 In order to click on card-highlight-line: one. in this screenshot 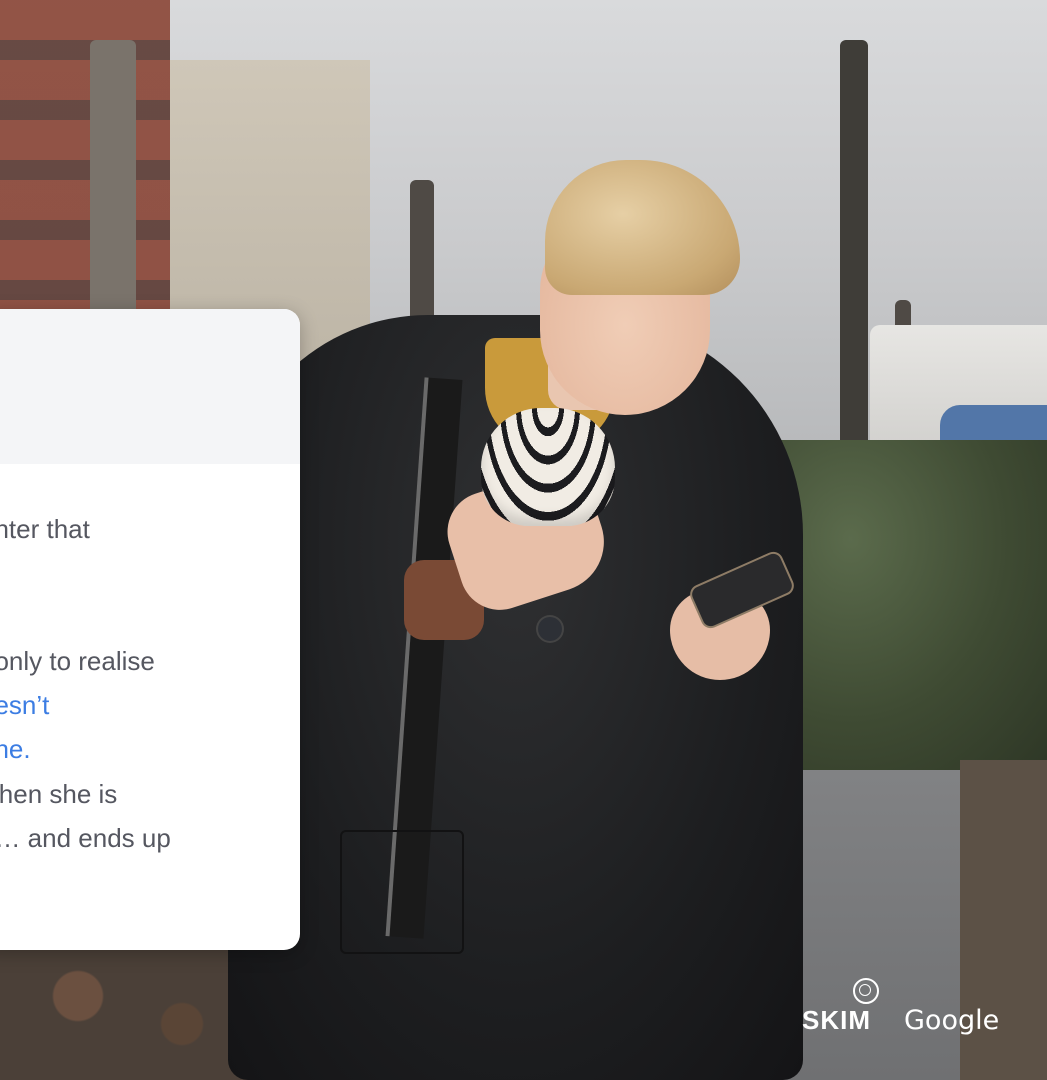, I will do `click(15, 749)`.